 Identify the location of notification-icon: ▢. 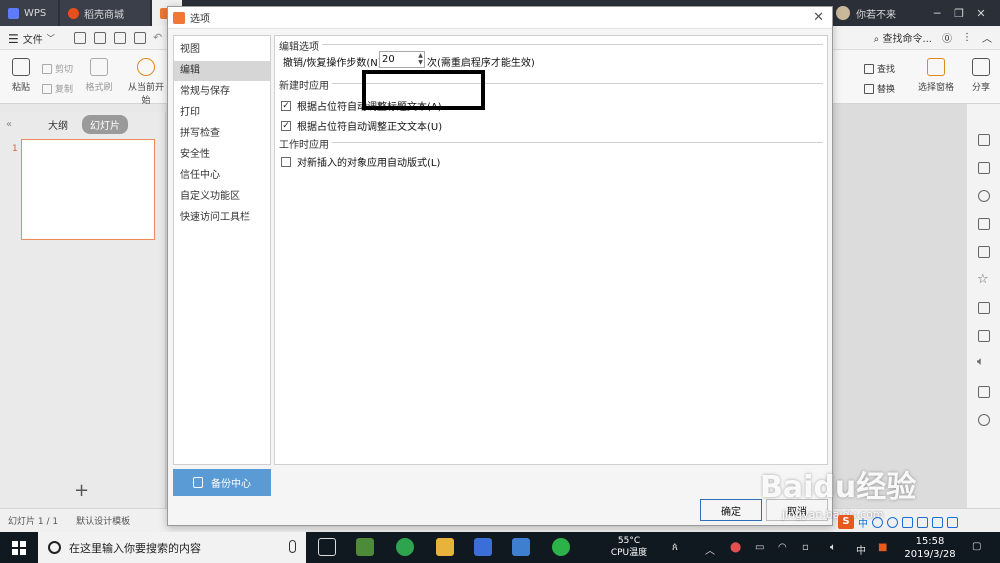
(976, 546).